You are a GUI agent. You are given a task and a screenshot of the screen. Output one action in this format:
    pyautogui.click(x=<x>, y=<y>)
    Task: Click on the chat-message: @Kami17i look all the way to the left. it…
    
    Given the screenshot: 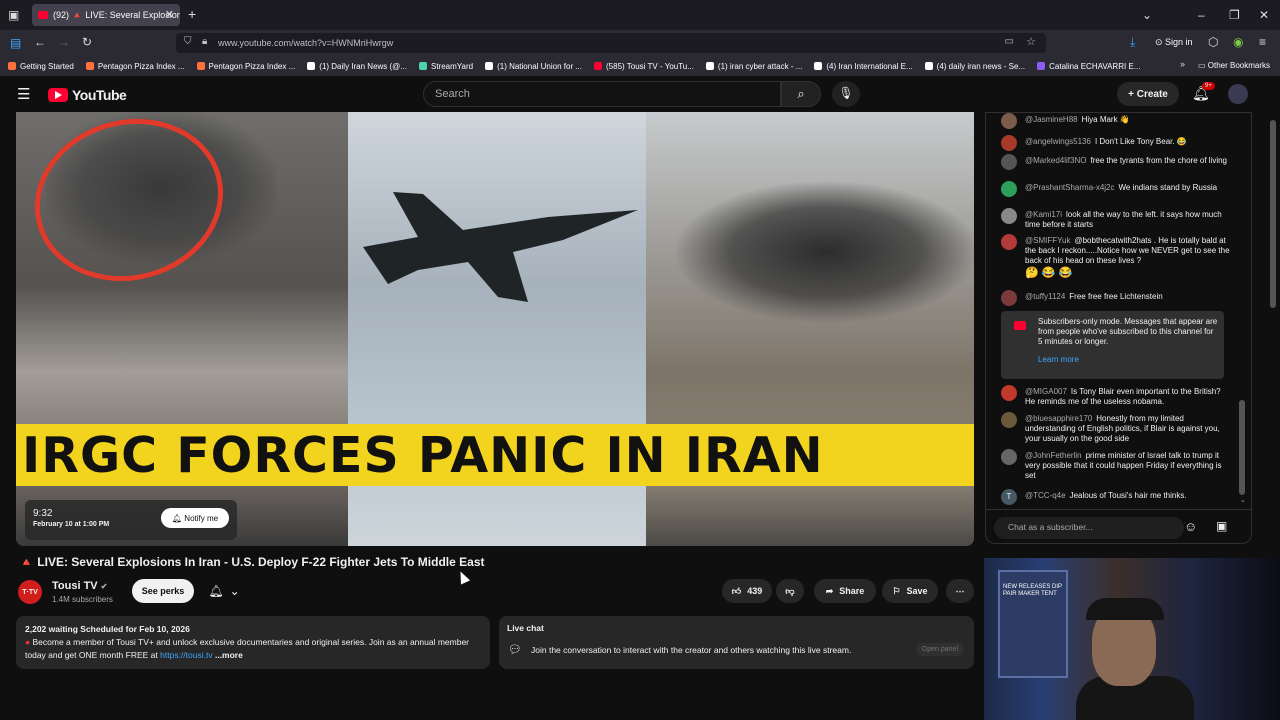 What is the action you would take?
    pyautogui.click(x=1117, y=219)
    